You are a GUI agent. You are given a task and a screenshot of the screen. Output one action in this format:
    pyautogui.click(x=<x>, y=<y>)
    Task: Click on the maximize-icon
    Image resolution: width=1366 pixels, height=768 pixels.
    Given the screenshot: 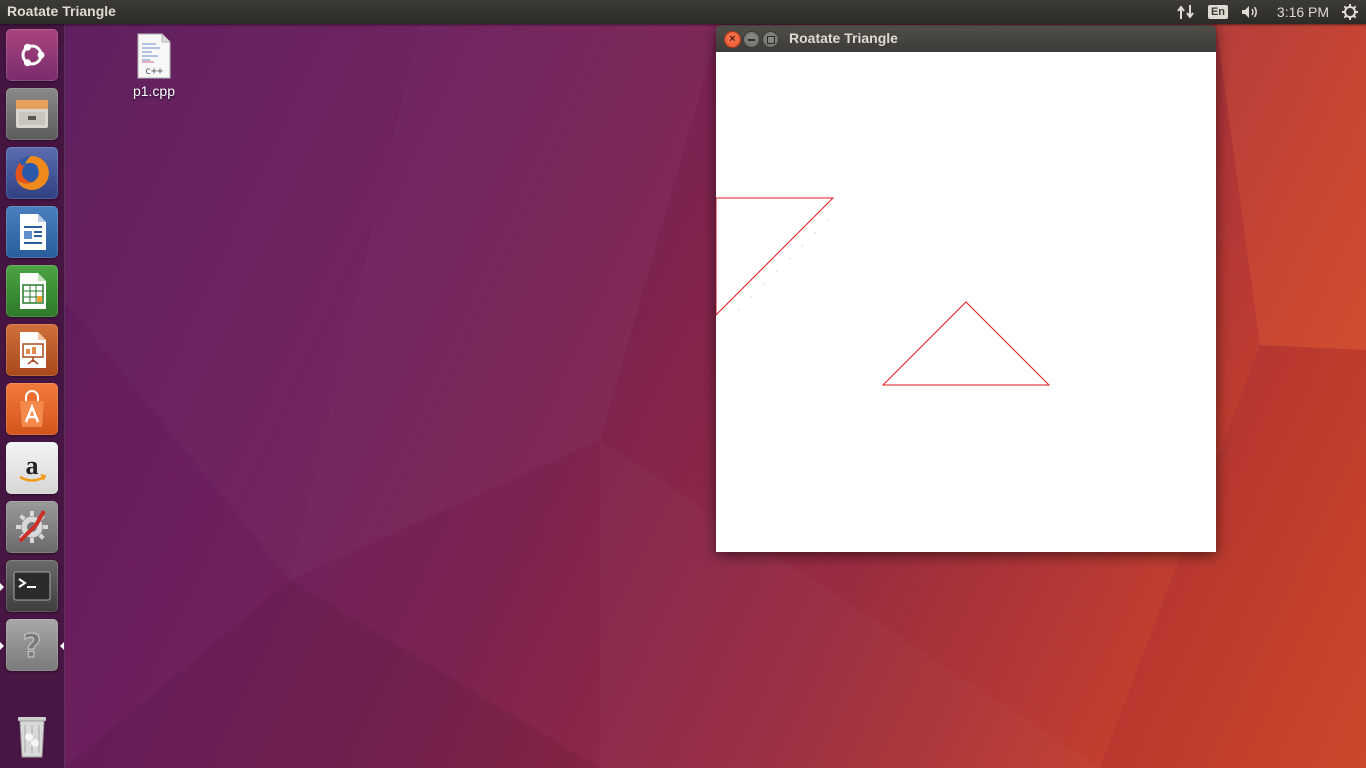 What is the action you would take?
    pyautogui.click(x=770, y=39)
    